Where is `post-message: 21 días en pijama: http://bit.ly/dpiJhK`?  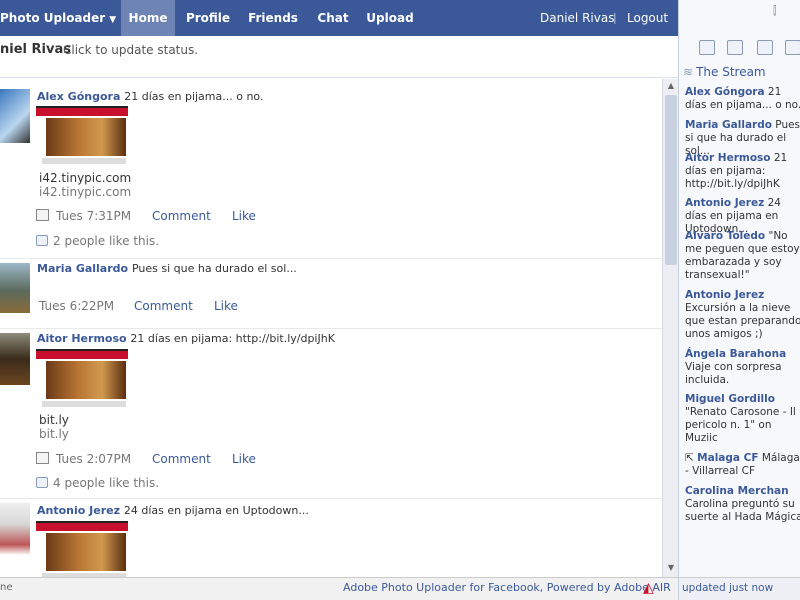
post-message: 21 días en pijama: http://bit.ly/dpiJhK is located at coordinates (232, 338).